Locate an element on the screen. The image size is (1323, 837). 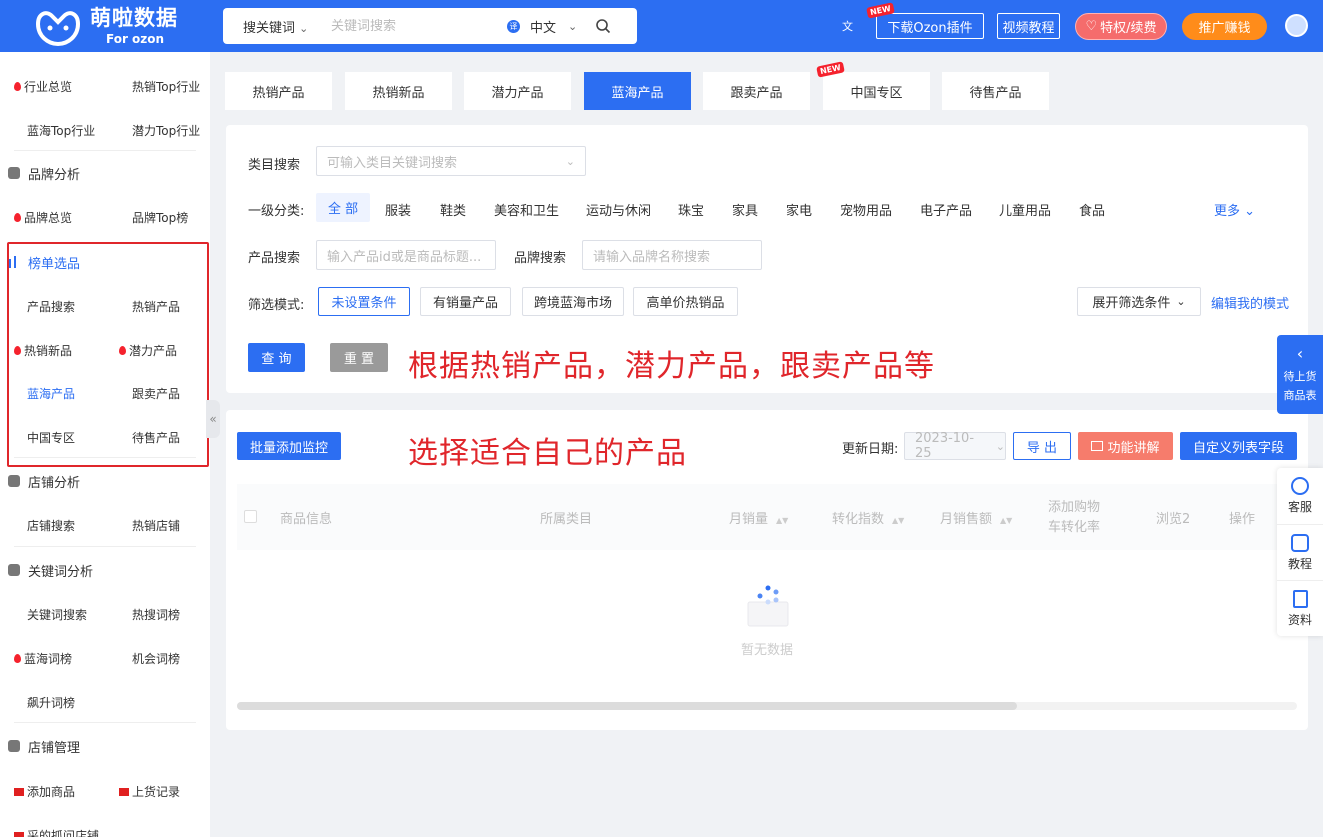
tab-hot-new: 热销新品 is located at coordinates (398, 91).